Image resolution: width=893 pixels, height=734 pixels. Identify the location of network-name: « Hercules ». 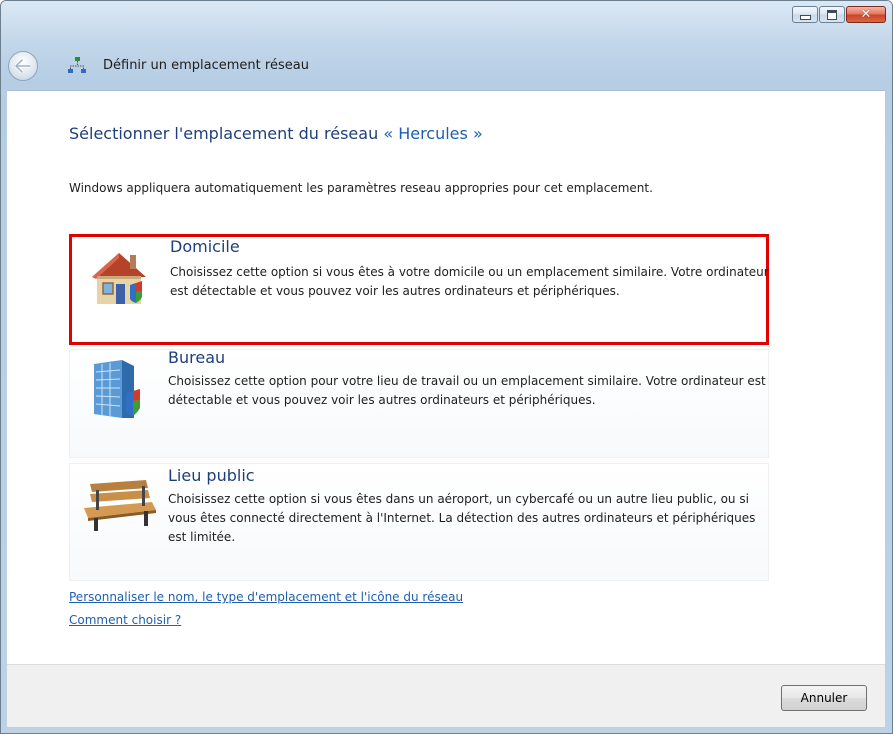
(433, 133).